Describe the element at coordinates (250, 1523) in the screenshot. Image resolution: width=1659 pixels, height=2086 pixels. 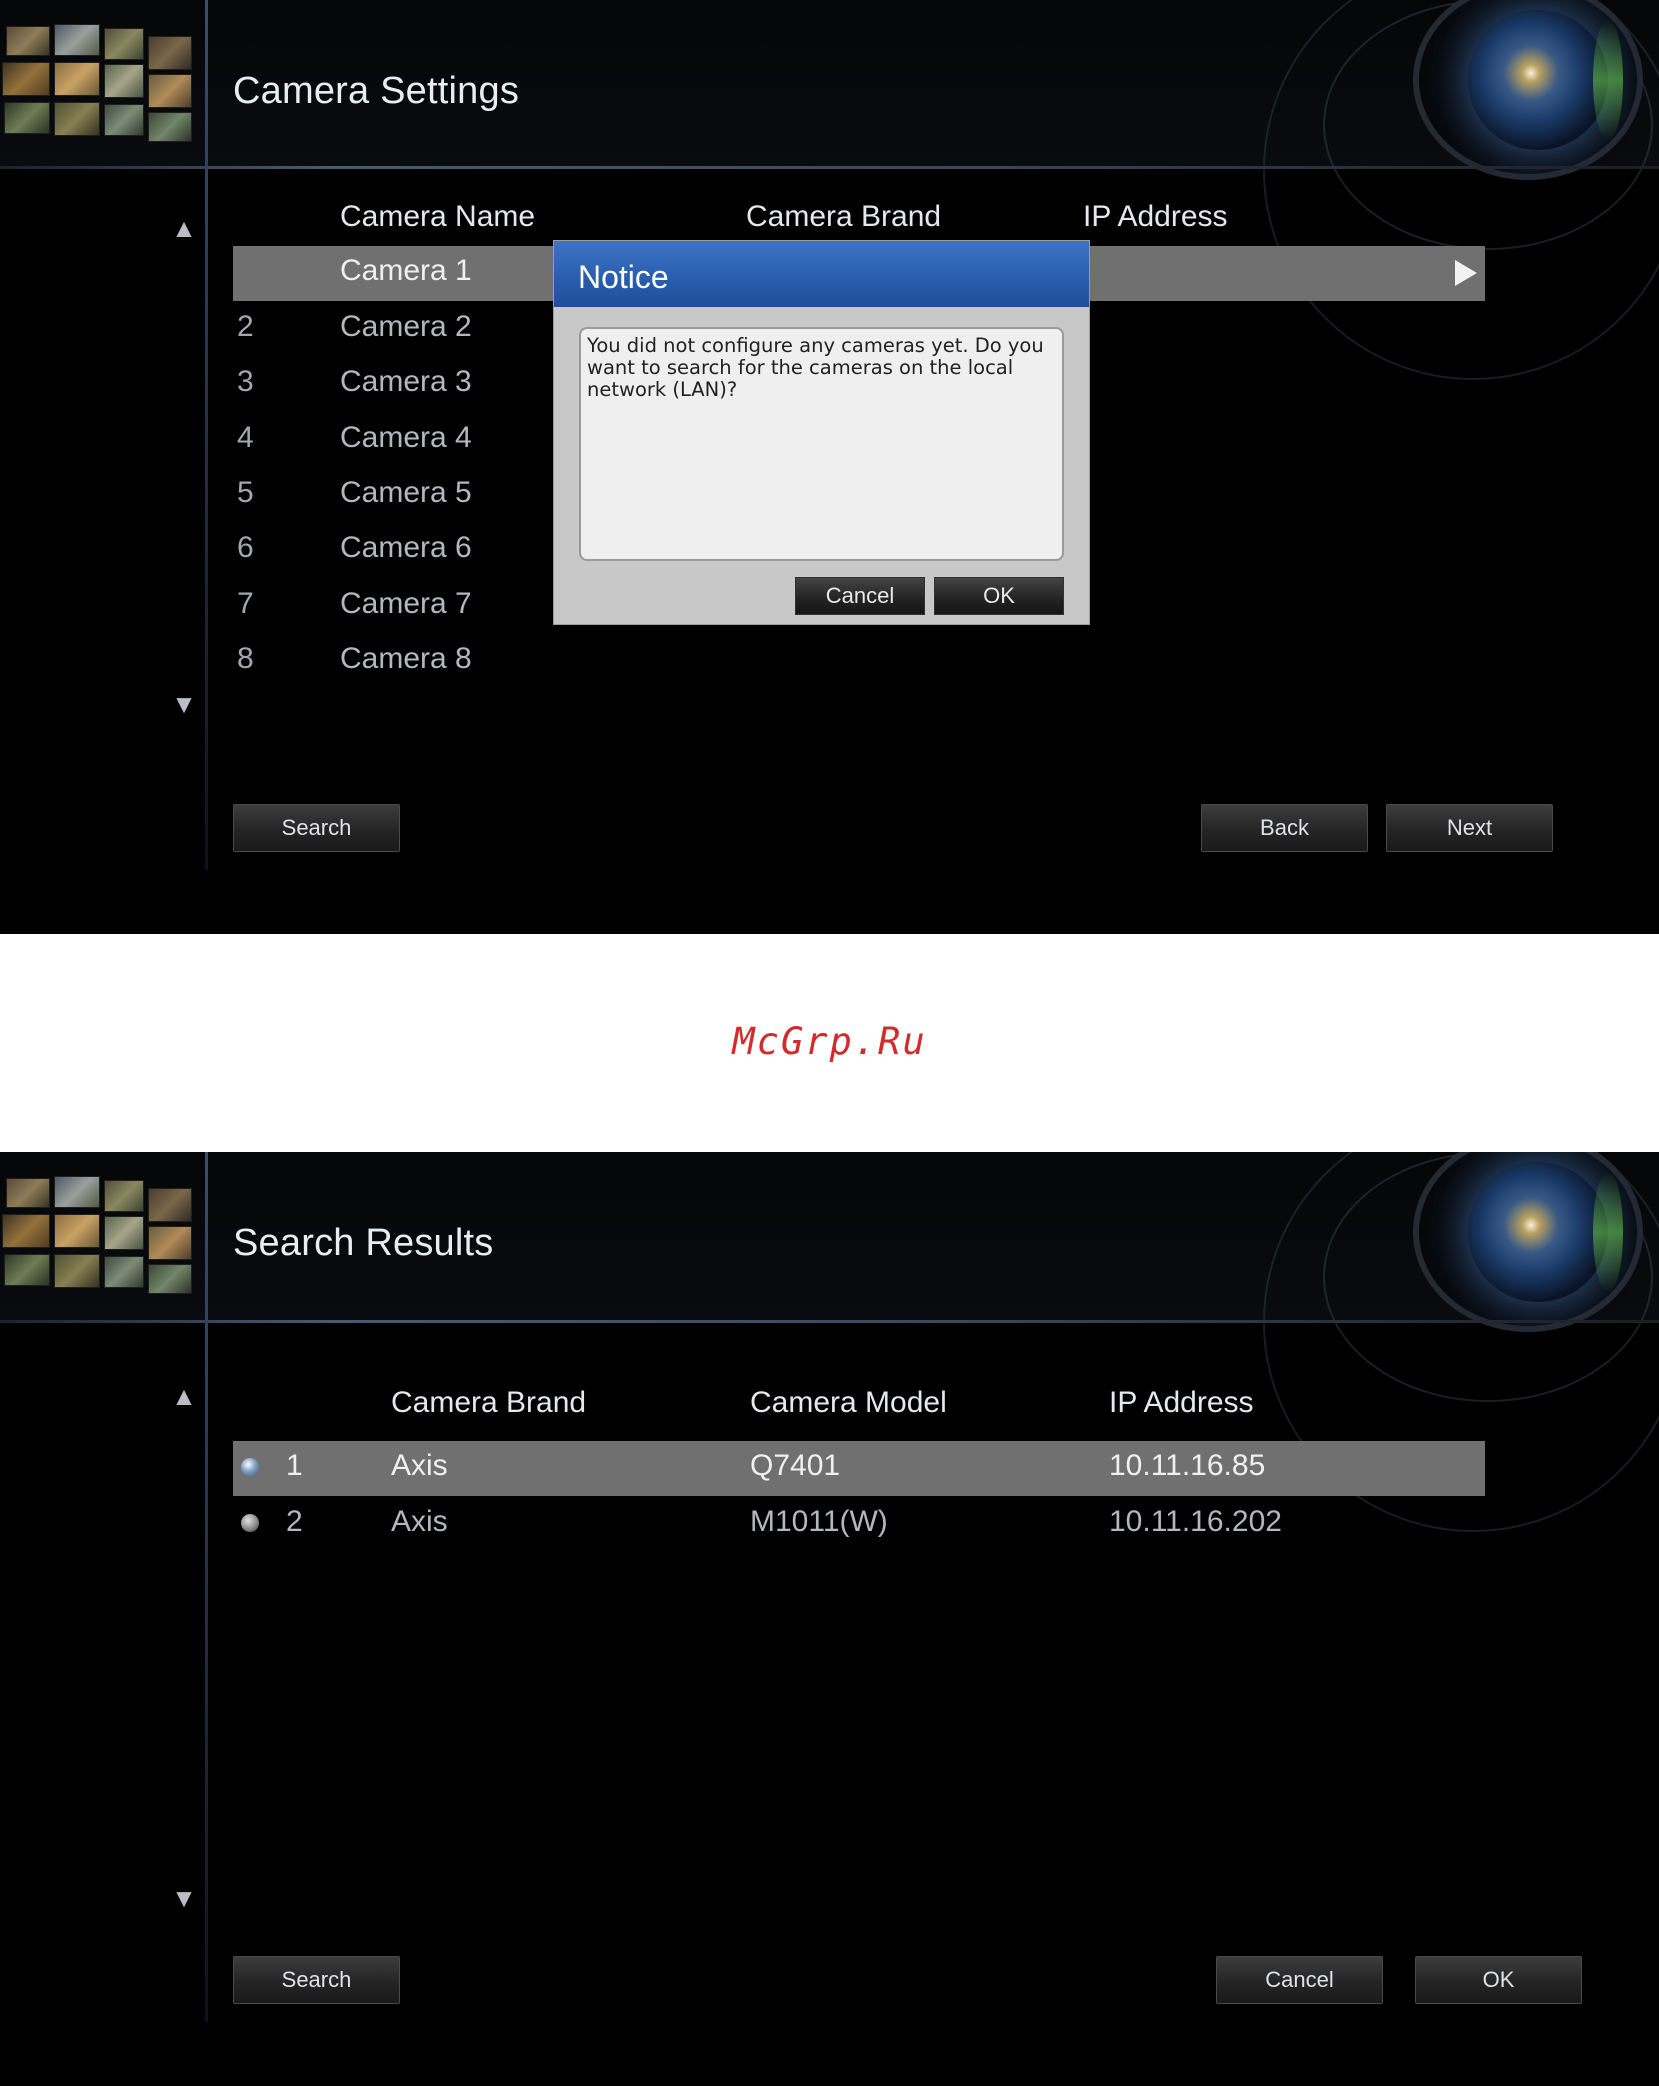
I see `radio-icon` at that location.